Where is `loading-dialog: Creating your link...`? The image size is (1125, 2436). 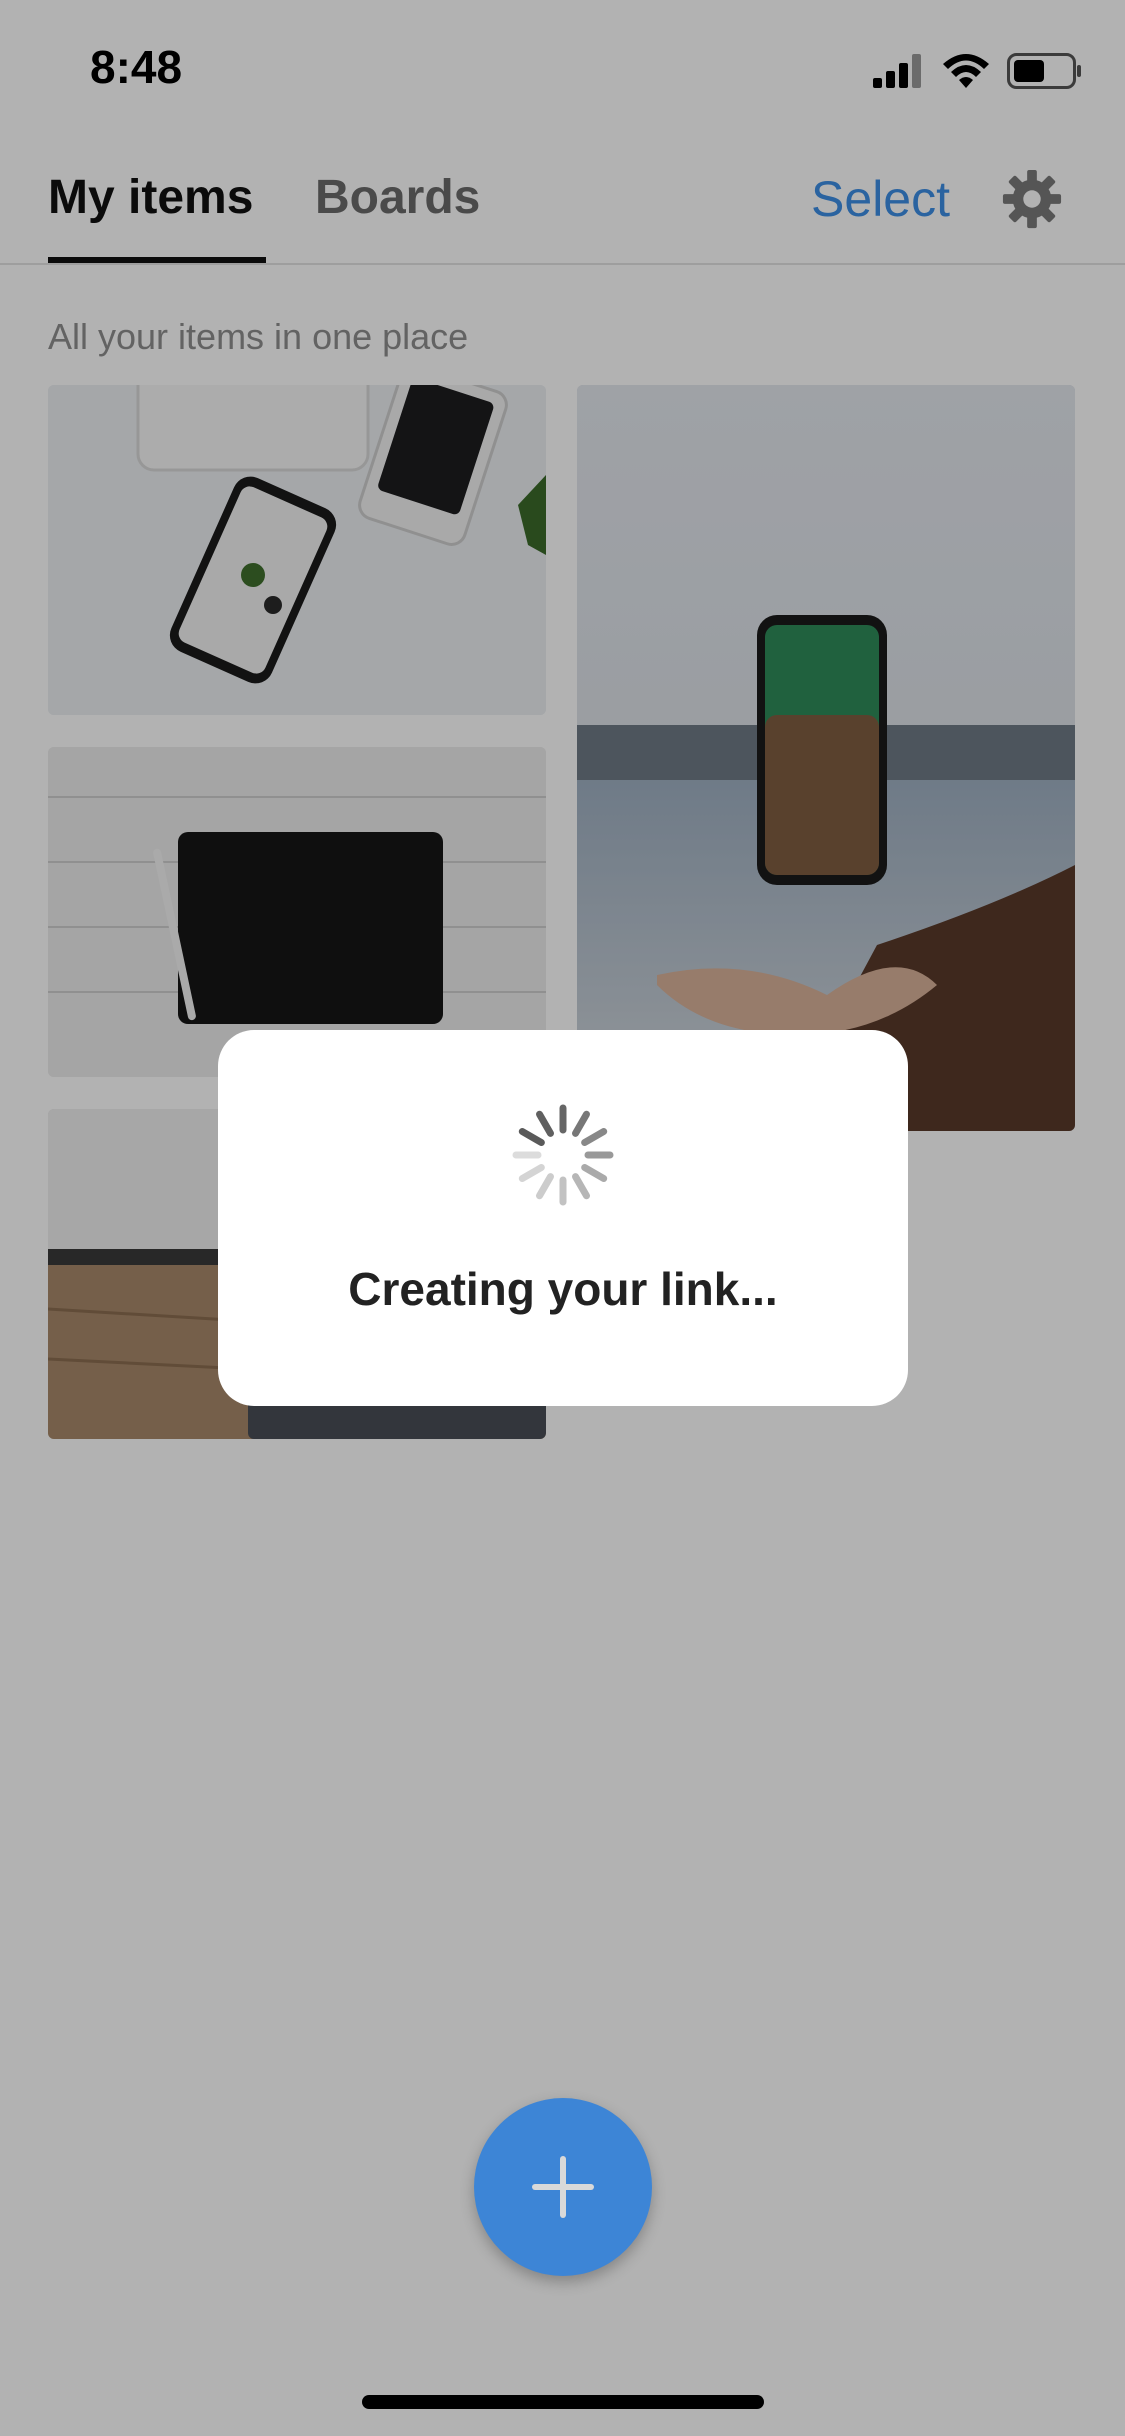 loading-dialog: Creating your link... is located at coordinates (563, 1218).